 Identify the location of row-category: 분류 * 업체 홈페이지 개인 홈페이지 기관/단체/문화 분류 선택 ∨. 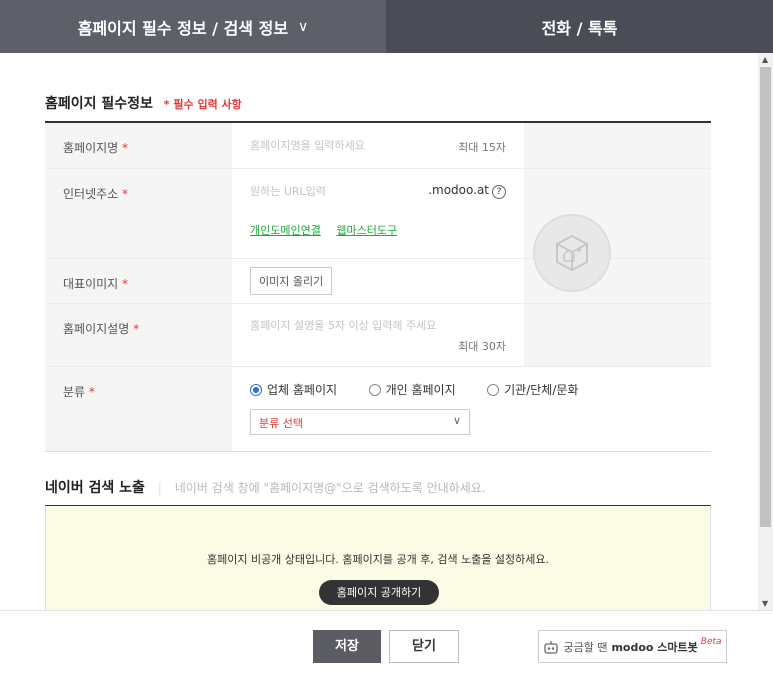
(378, 409).